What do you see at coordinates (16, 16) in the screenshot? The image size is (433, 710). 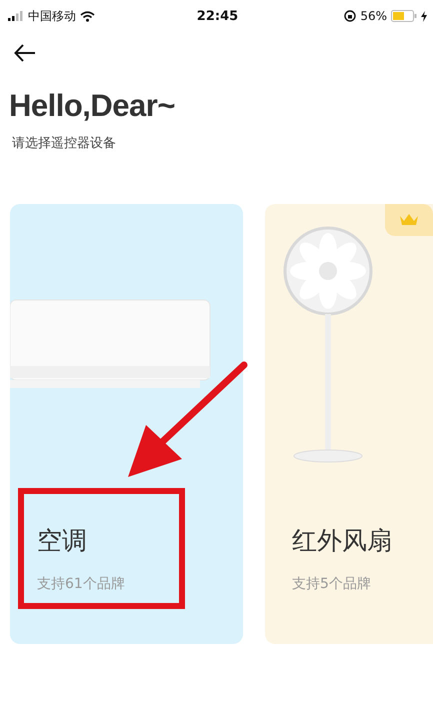 I see `signal-icon` at bounding box center [16, 16].